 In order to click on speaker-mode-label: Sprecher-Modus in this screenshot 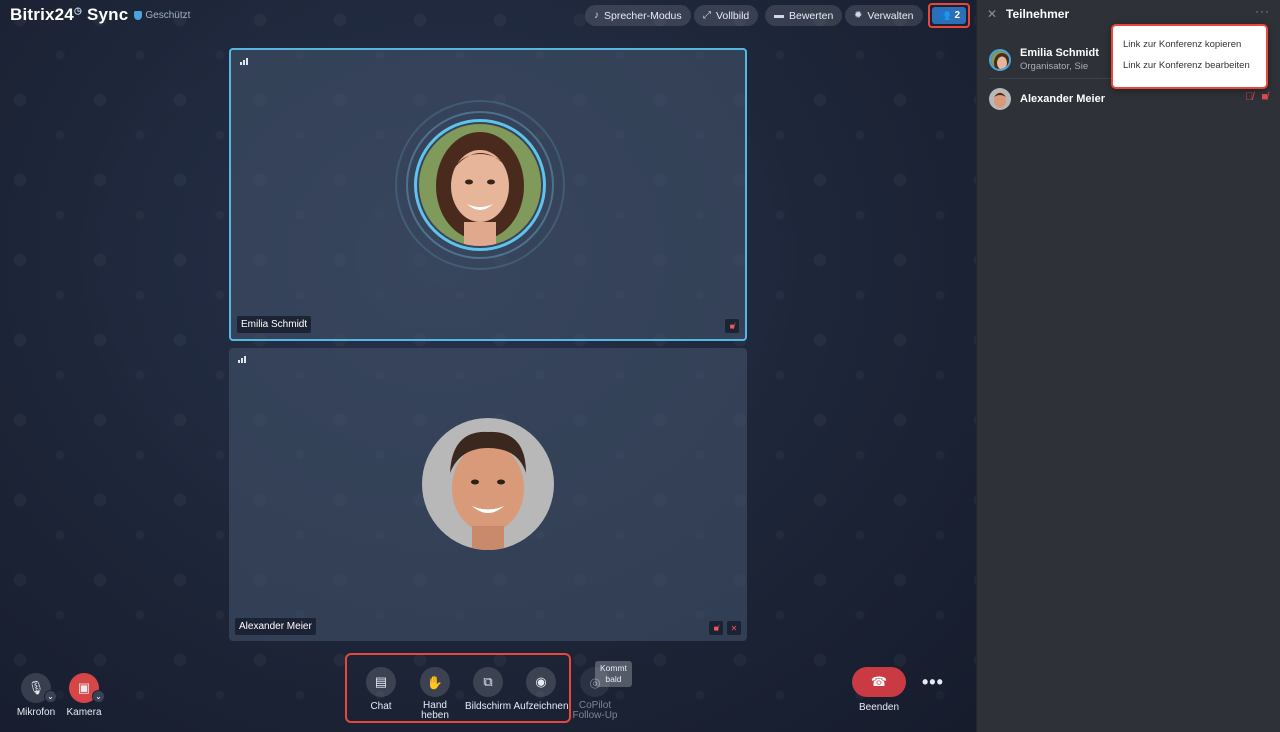, I will do `click(643, 15)`.